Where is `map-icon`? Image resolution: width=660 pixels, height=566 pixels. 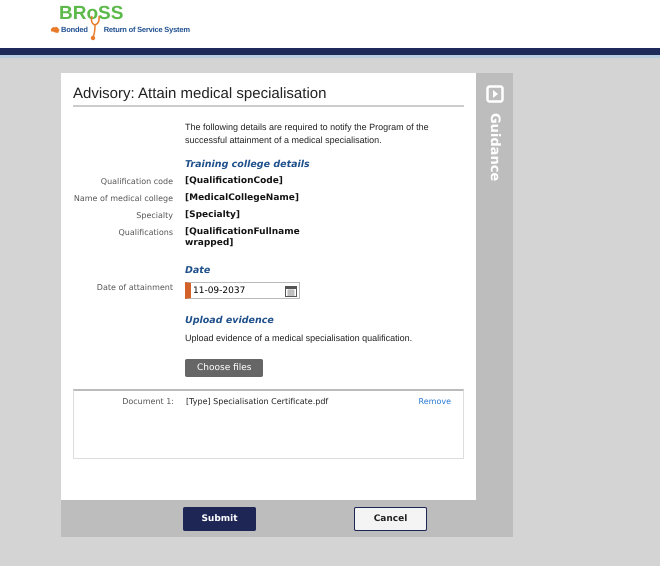 map-icon is located at coordinates (55, 30).